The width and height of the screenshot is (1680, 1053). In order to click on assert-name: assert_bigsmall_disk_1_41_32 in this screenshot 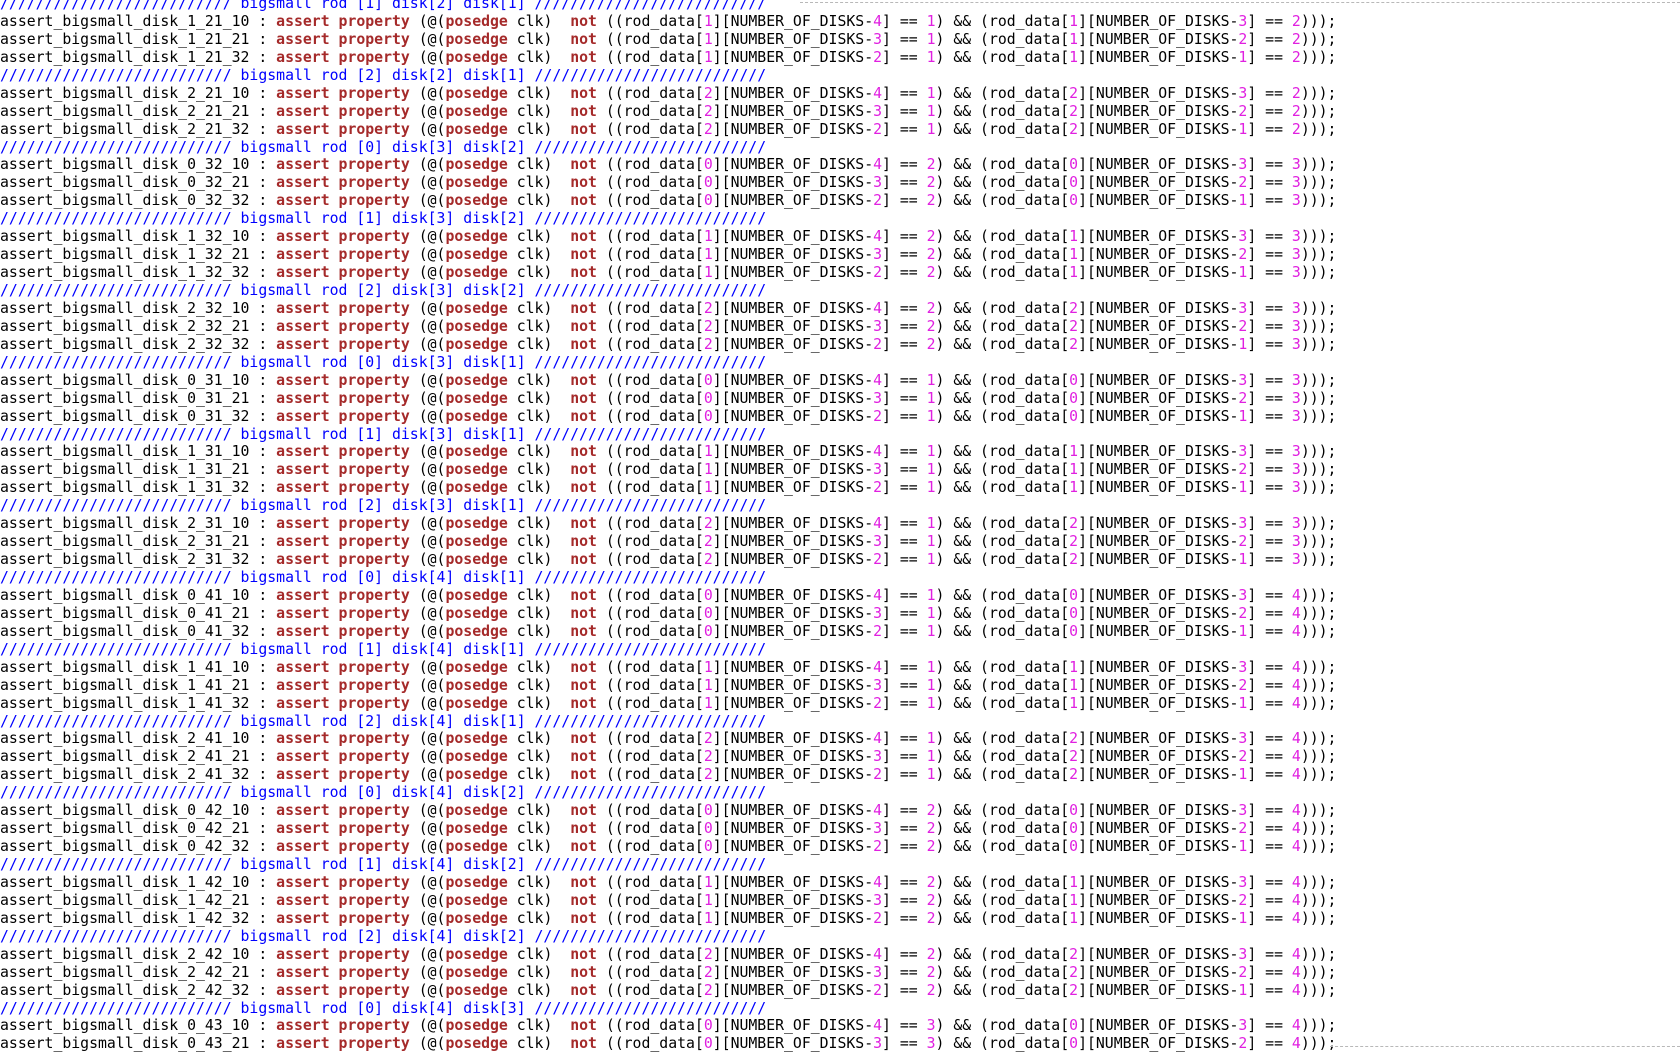, I will do `click(125, 703)`.